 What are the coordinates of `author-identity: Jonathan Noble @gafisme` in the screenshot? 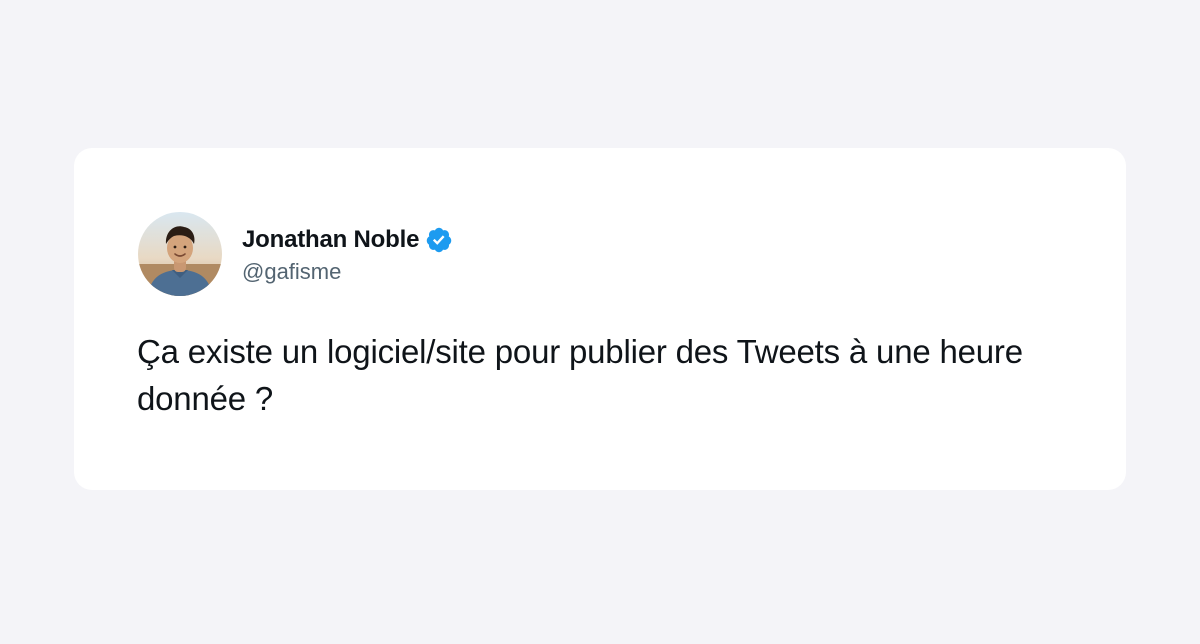 It's located at (347, 254).